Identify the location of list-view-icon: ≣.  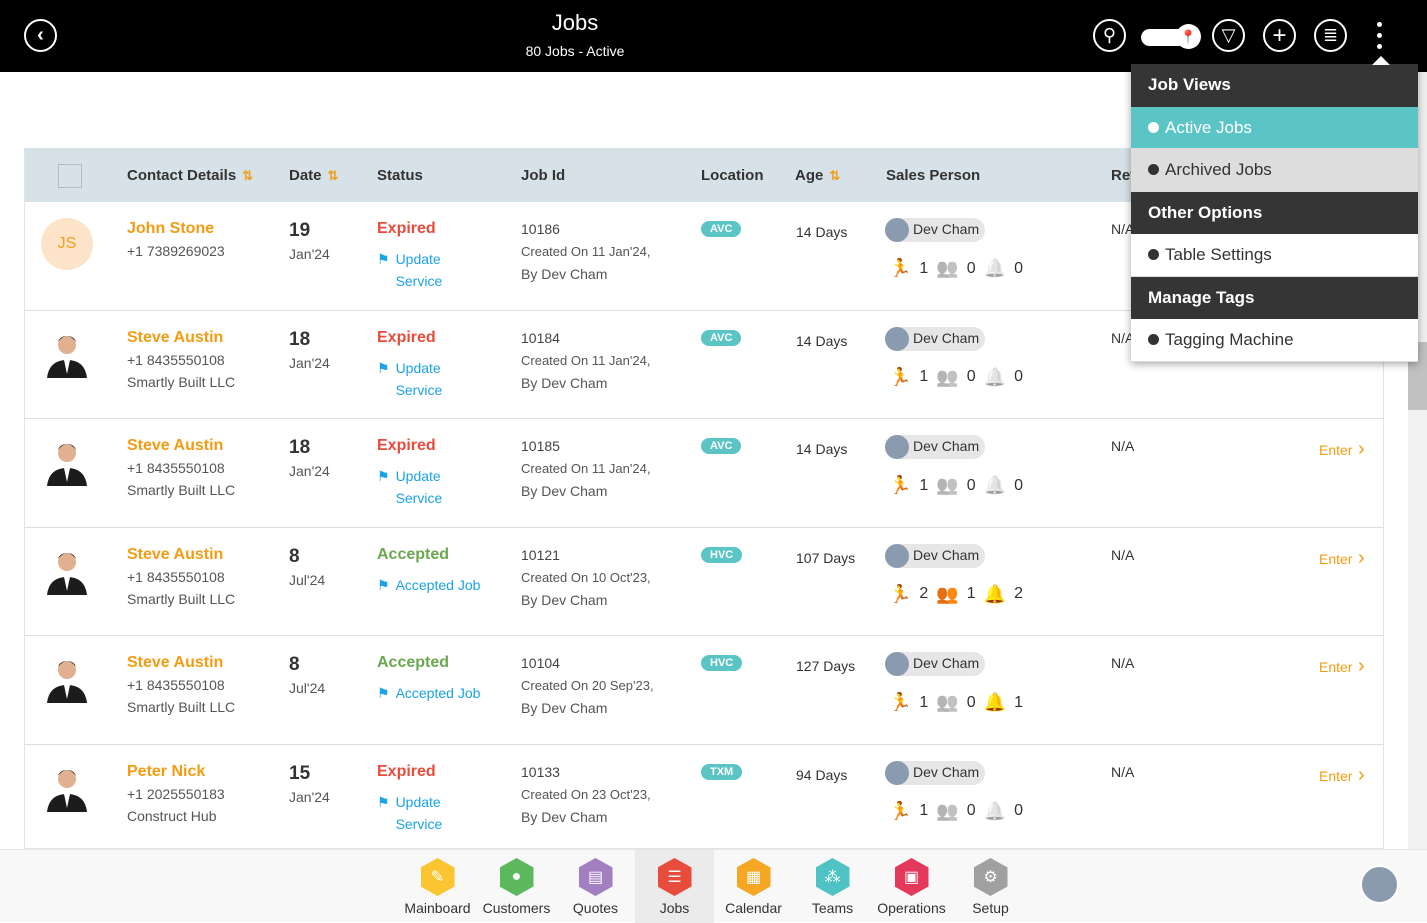
(1330, 35).